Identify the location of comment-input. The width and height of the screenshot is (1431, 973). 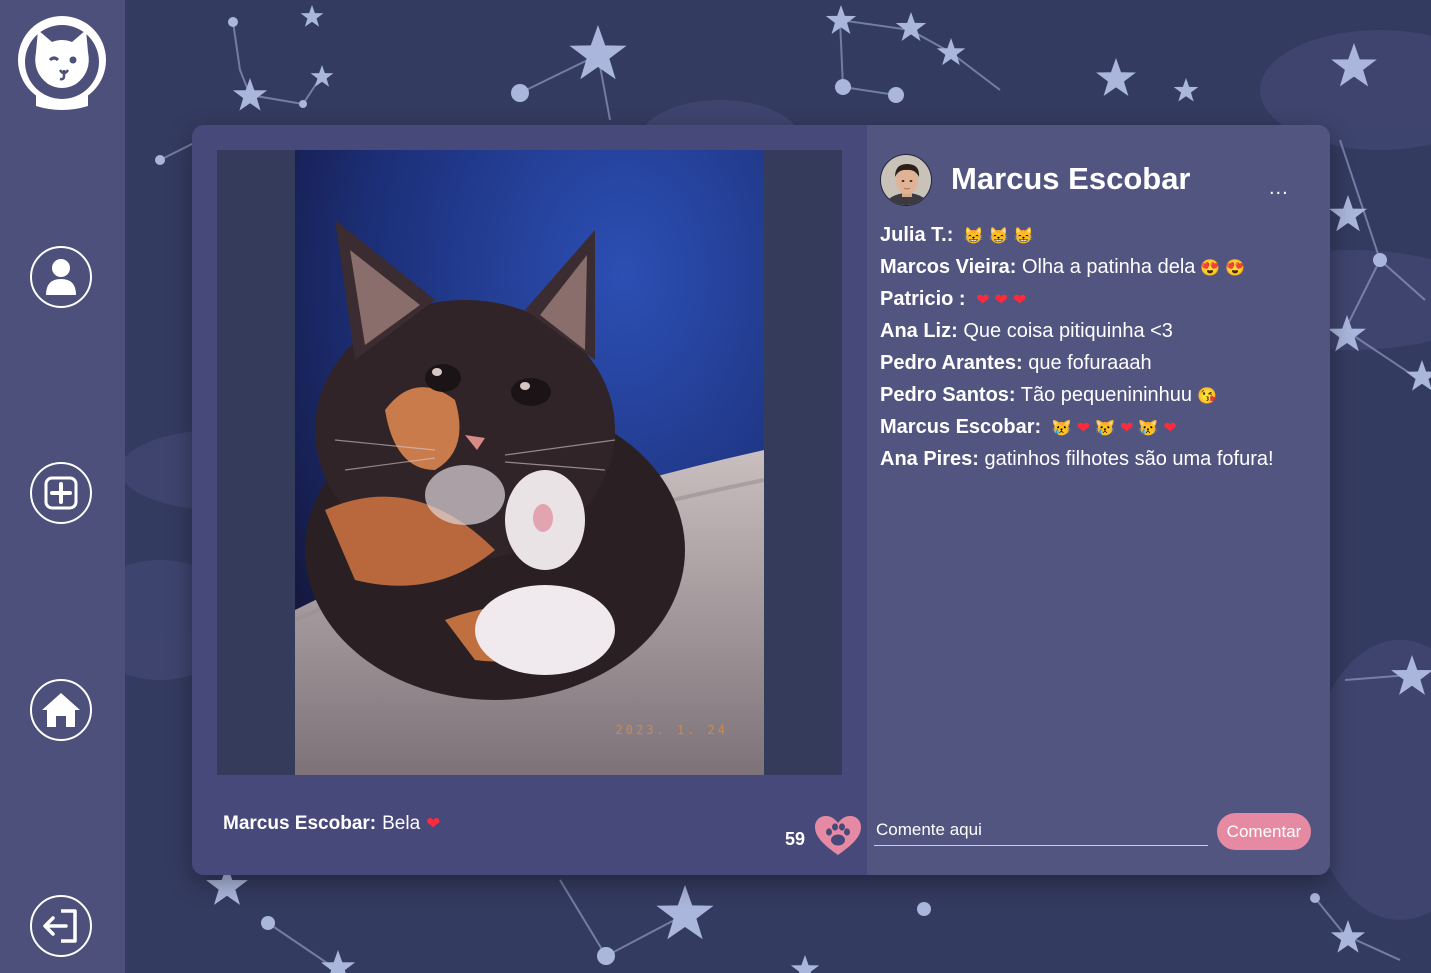
(1041, 830).